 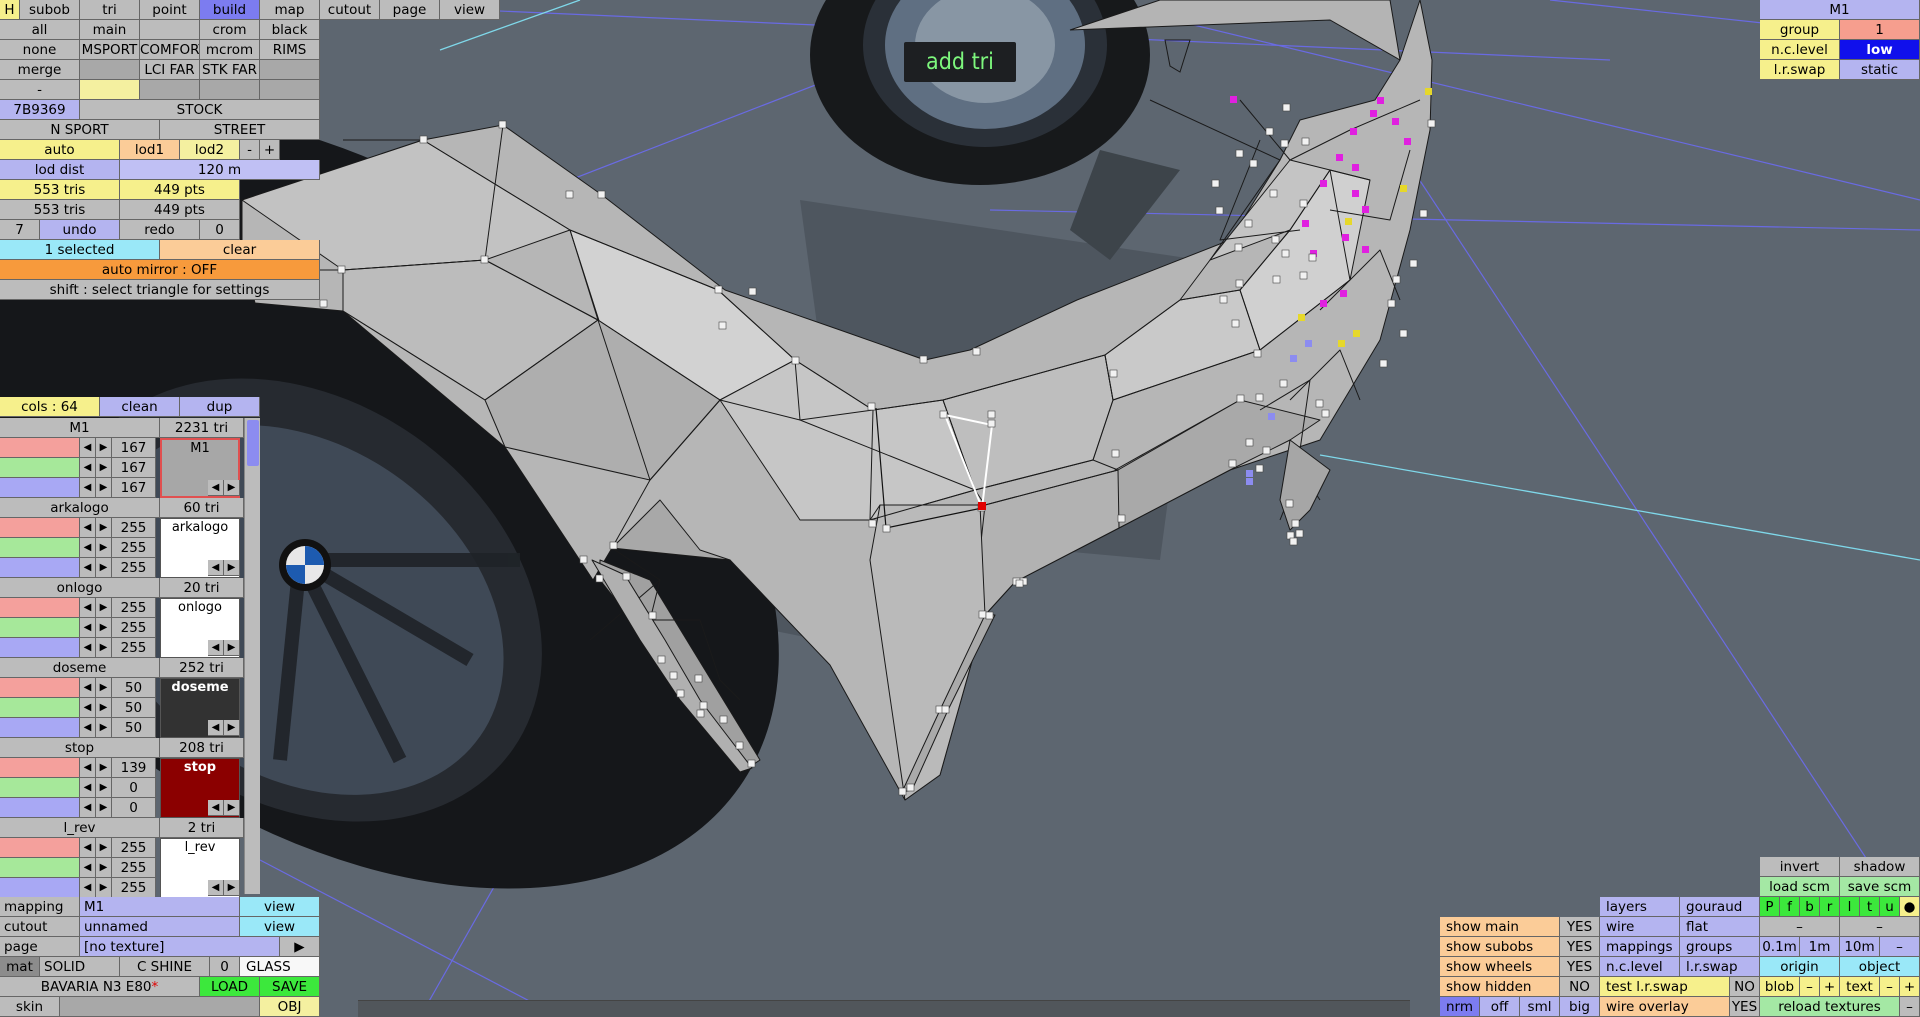 What do you see at coordinates (240, 250) in the screenshot?
I see `clear-selection-button: clear` at bounding box center [240, 250].